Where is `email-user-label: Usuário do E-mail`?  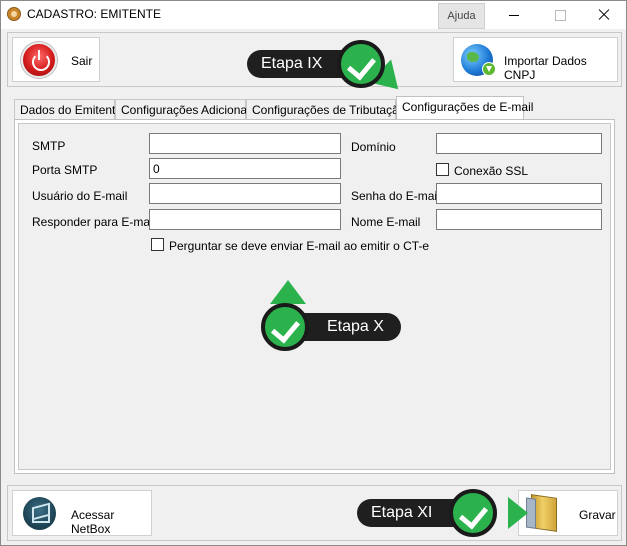
email-user-label: Usuário do E-mail is located at coordinates (80, 196).